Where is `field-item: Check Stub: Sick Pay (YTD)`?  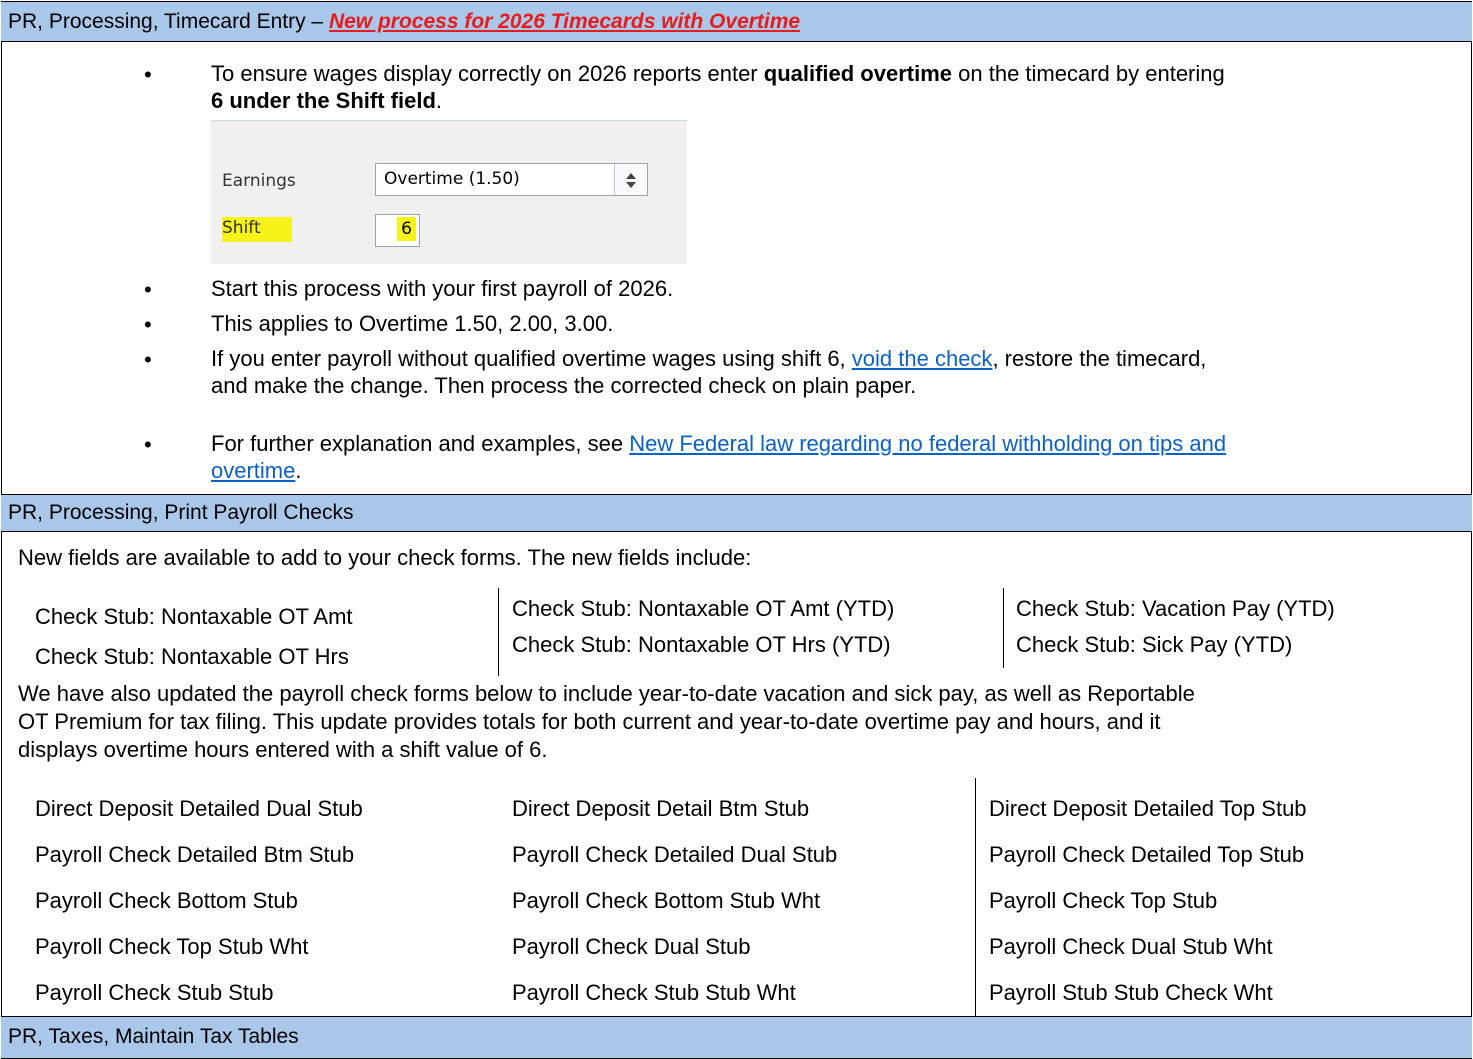 field-item: Check Stub: Sick Pay (YTD) is located at coordinates (1154, 644).